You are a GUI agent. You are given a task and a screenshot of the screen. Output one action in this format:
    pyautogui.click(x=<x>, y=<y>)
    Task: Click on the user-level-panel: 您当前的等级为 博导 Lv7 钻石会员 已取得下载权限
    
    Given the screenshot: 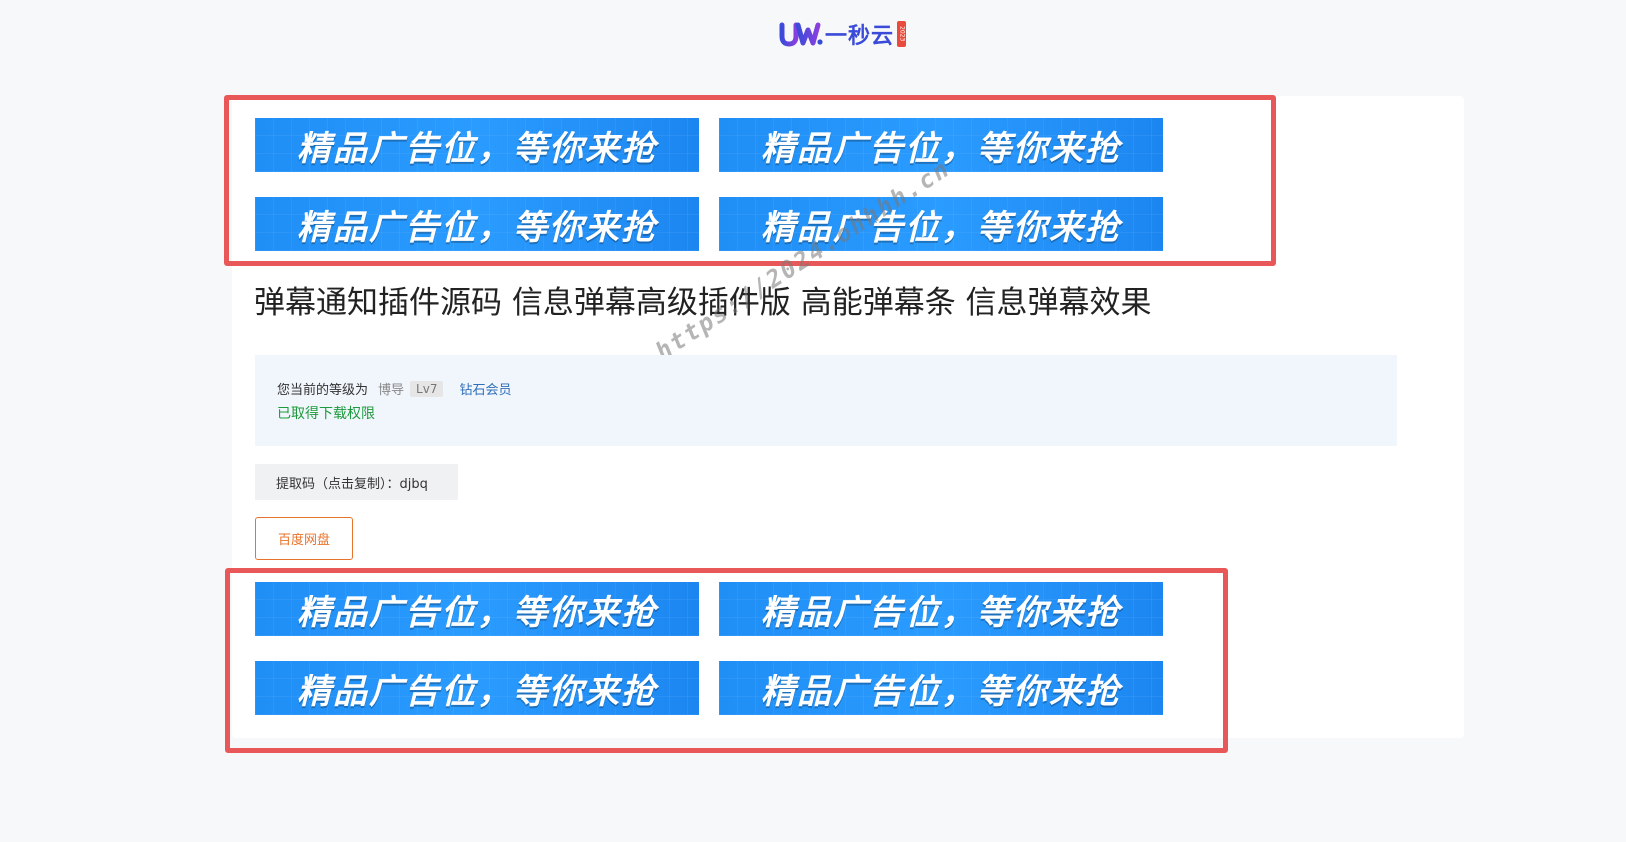 What is the action you would take?
    pyautogui.click(x=826, y=400)
    